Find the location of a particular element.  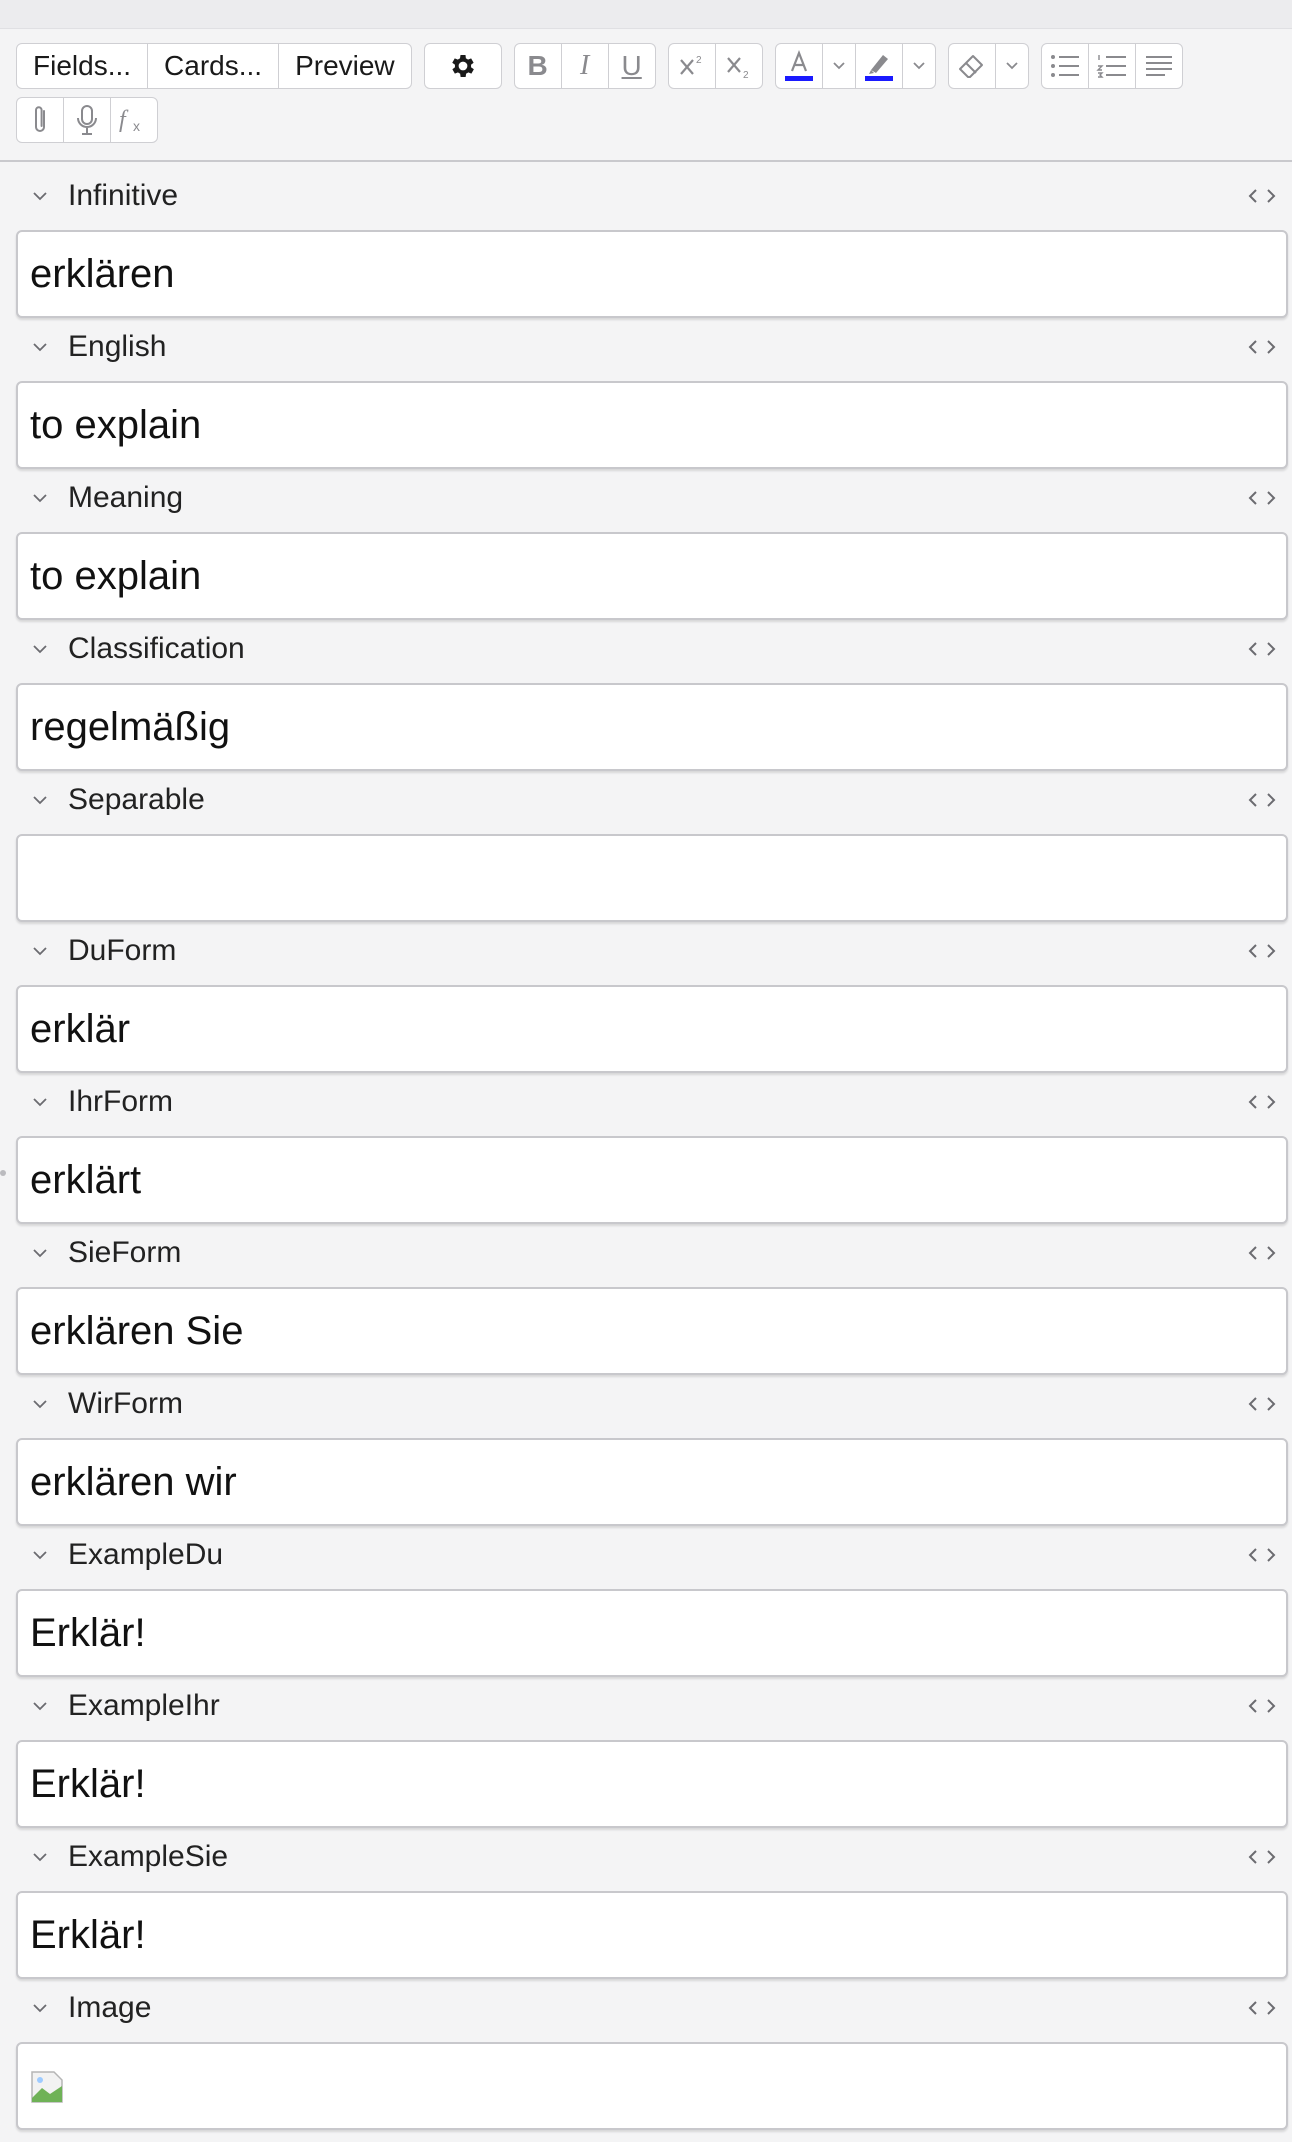

toolbar-row-1: Fields... Cards... Preview B I U 2 2 is located at coordinates (651, 66).